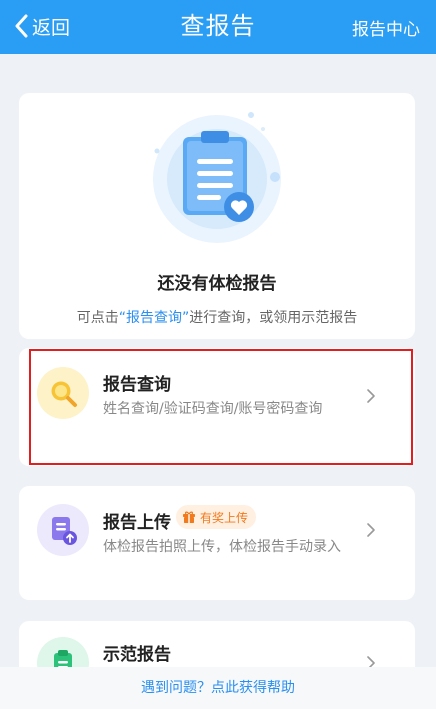 This screenshot has width=436, height=709. What do you see at coordinates (273, 318) in the screenshot?
I see `empty-desc-suffix: 进行查询，或领用示范报告` at bounding box center [273, 318].